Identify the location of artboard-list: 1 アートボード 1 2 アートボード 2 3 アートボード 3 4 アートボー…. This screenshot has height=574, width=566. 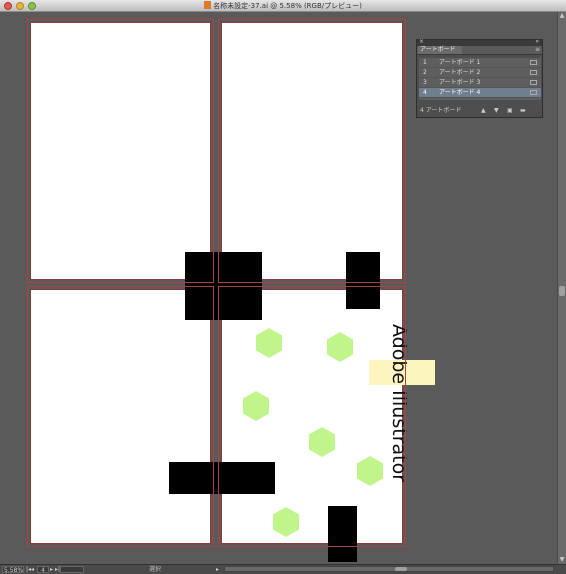
(480, 79).